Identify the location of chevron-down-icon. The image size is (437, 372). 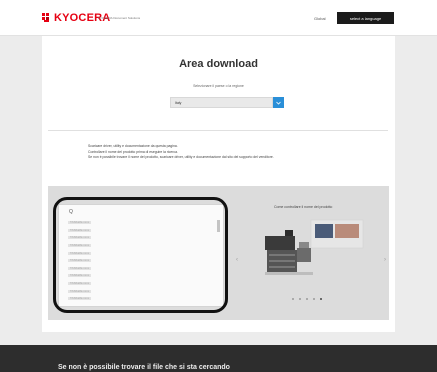
(278, 102).